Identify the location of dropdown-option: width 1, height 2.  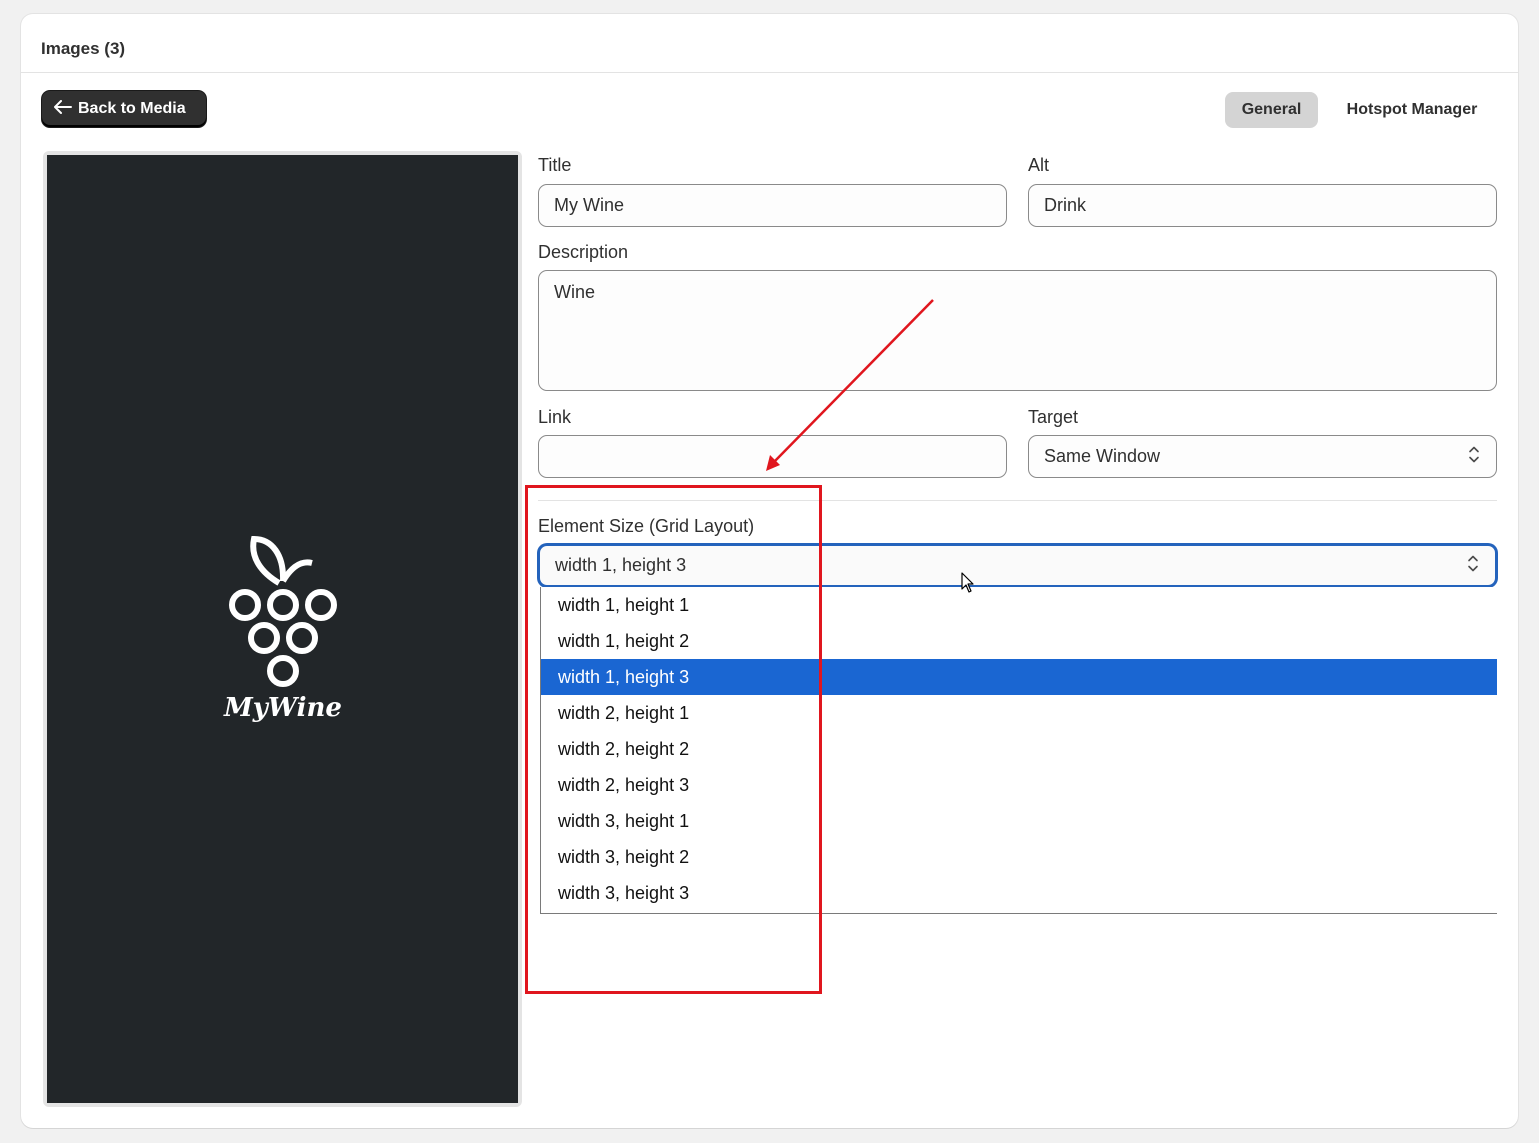
(1019, 641).